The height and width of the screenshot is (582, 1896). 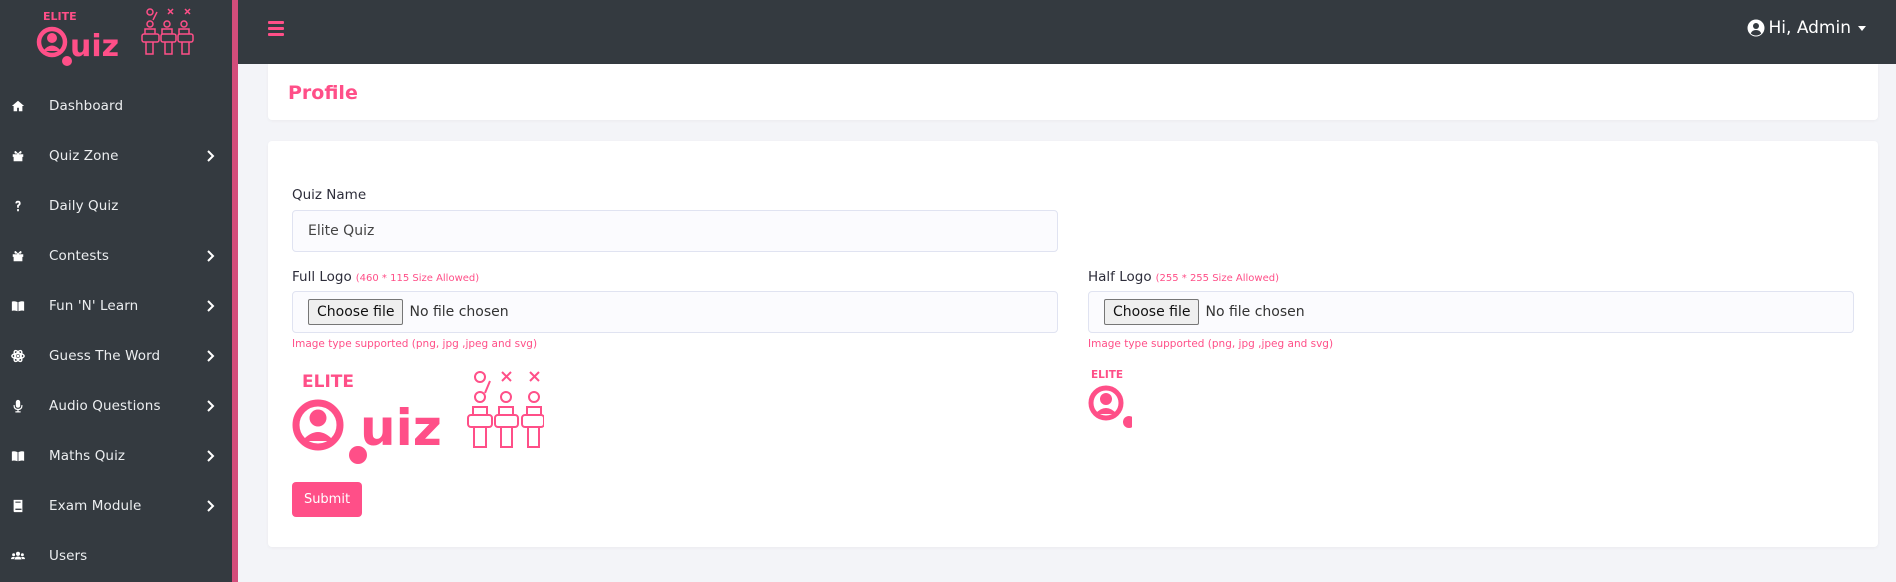 I want to click on brand-elite-text: ELITE, so click(x=60, y=16).